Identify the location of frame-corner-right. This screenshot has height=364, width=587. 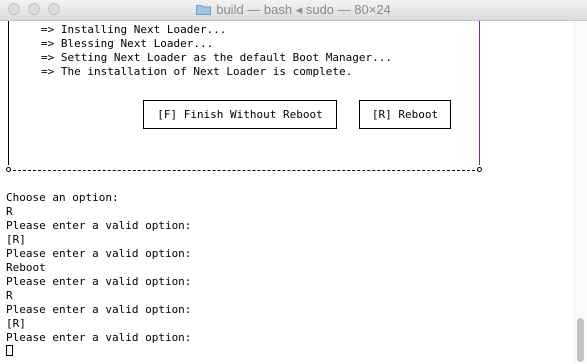
(479, 169).